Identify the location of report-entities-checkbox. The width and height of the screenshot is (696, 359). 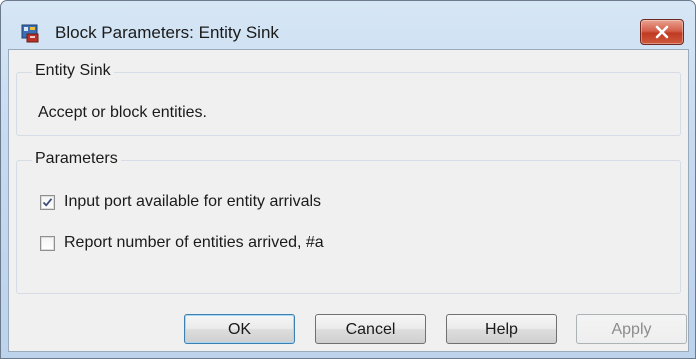
(47, 243).